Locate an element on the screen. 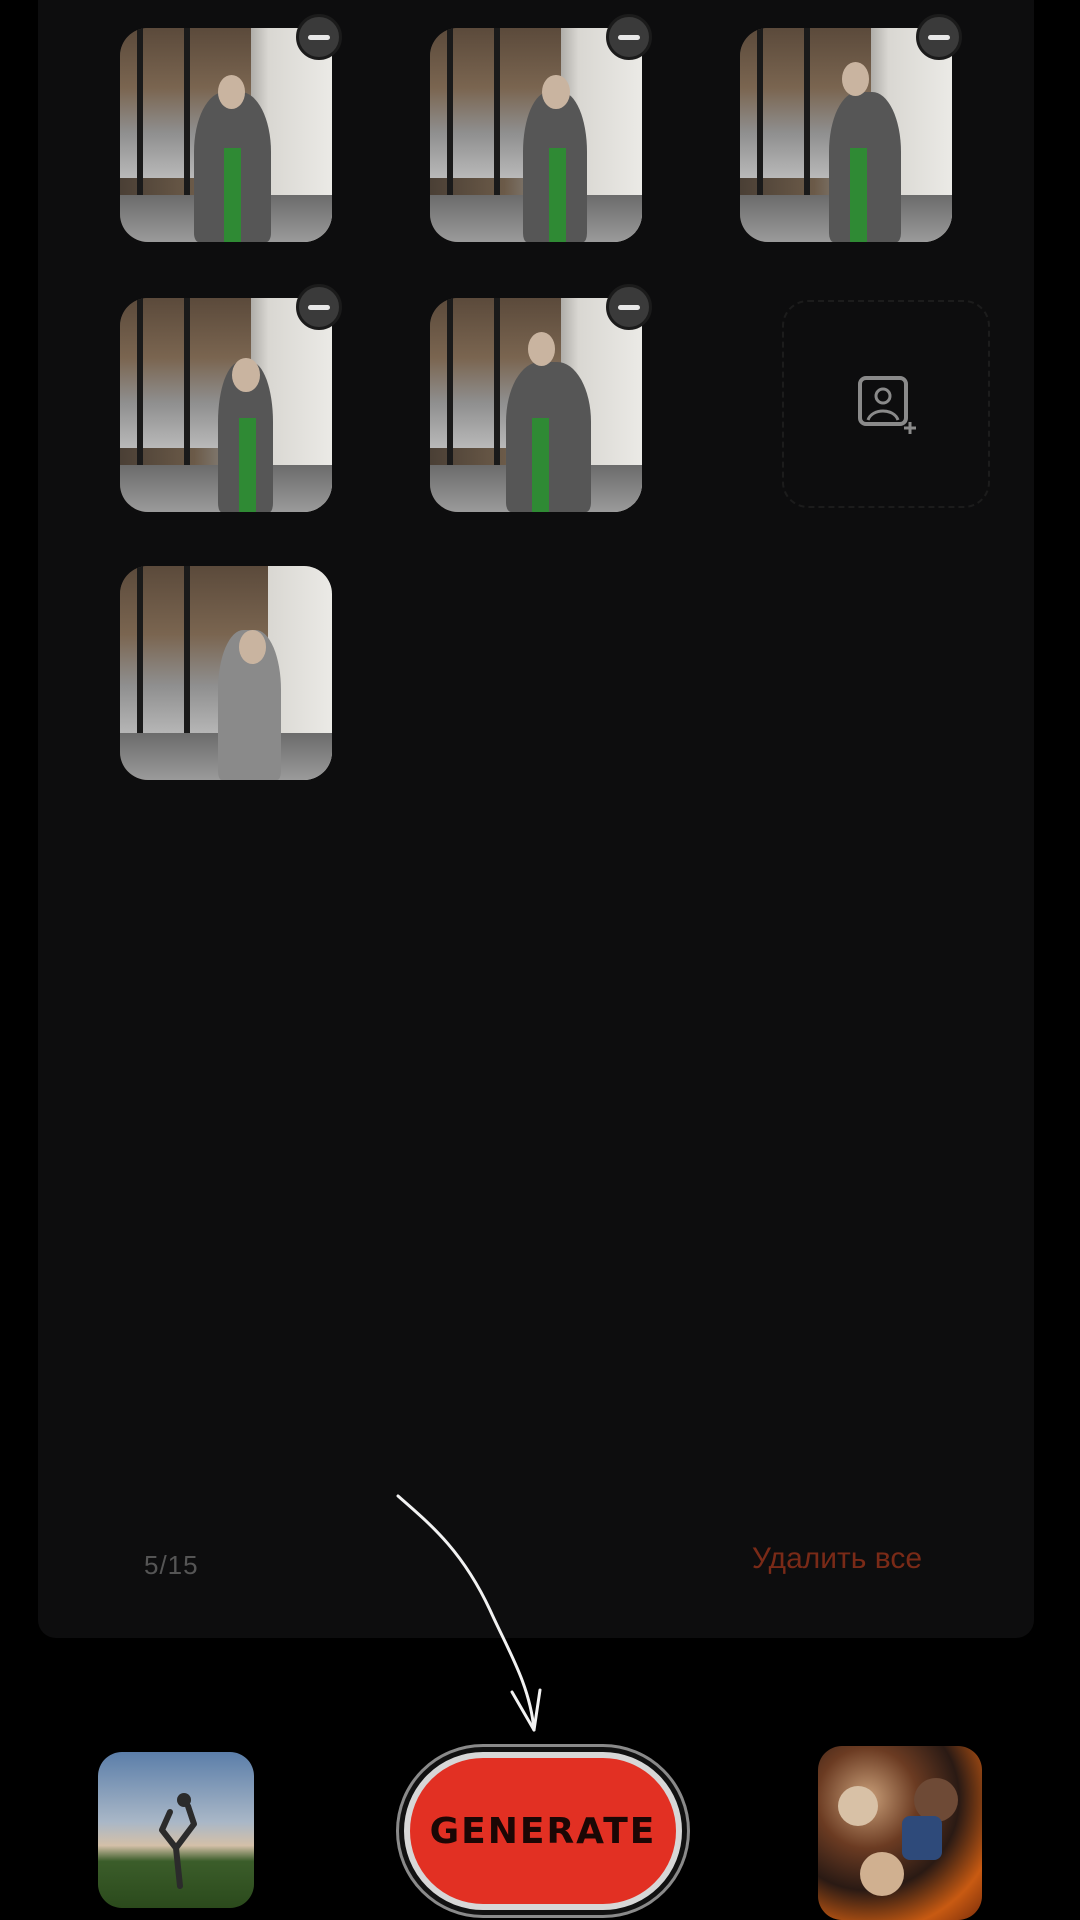 This screenshot has height=1920, width=1080. photo-count: 5/15 is located at coordinates (171, 1565).